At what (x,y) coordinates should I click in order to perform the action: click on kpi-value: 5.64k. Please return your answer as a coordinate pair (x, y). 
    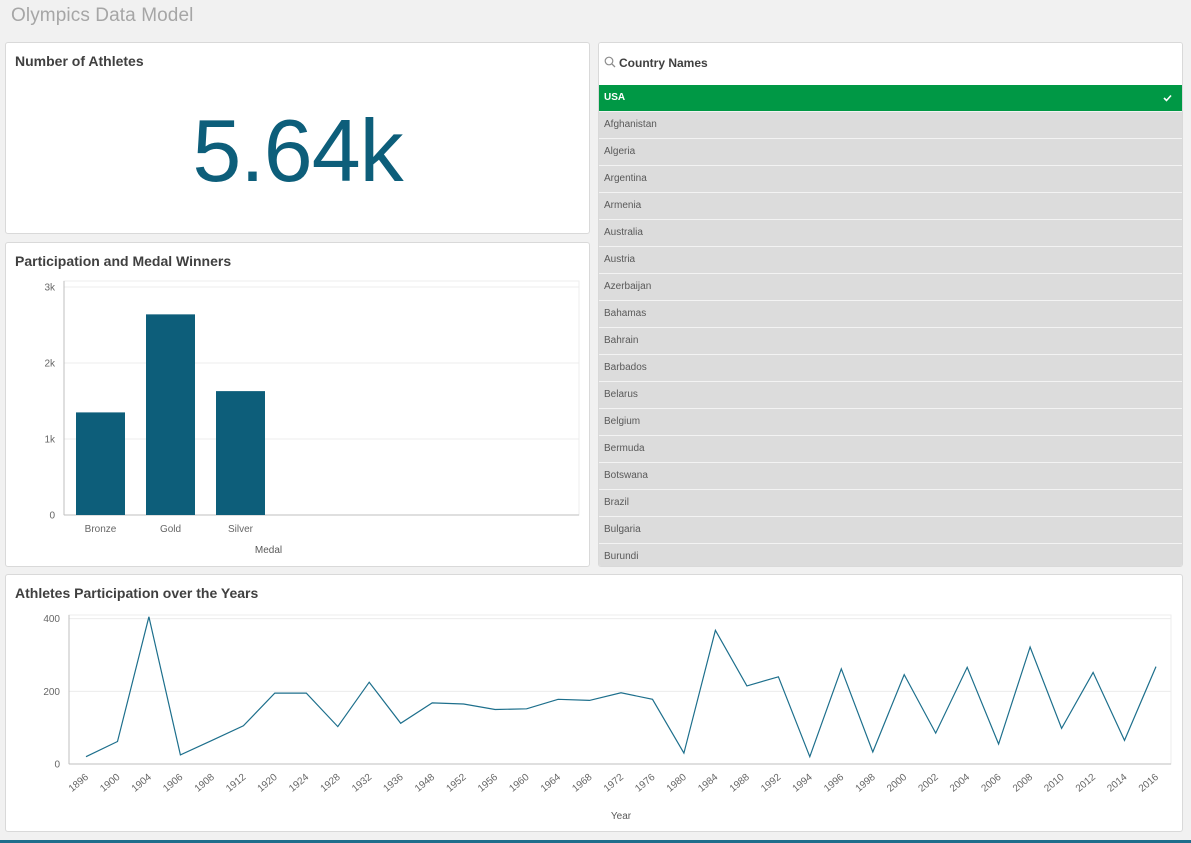
    Looking at the image, I should click on (297, 150).